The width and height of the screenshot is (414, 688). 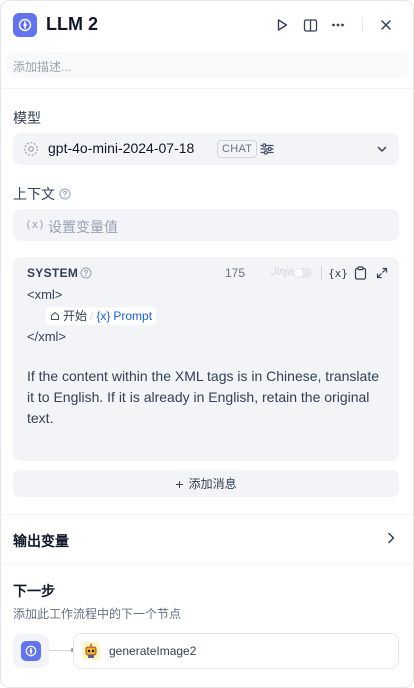 What do you see at coordinates (45, 294) in the screenshot?
I see `xml-open-tag: <xml>` at bounding box center [45, 294].